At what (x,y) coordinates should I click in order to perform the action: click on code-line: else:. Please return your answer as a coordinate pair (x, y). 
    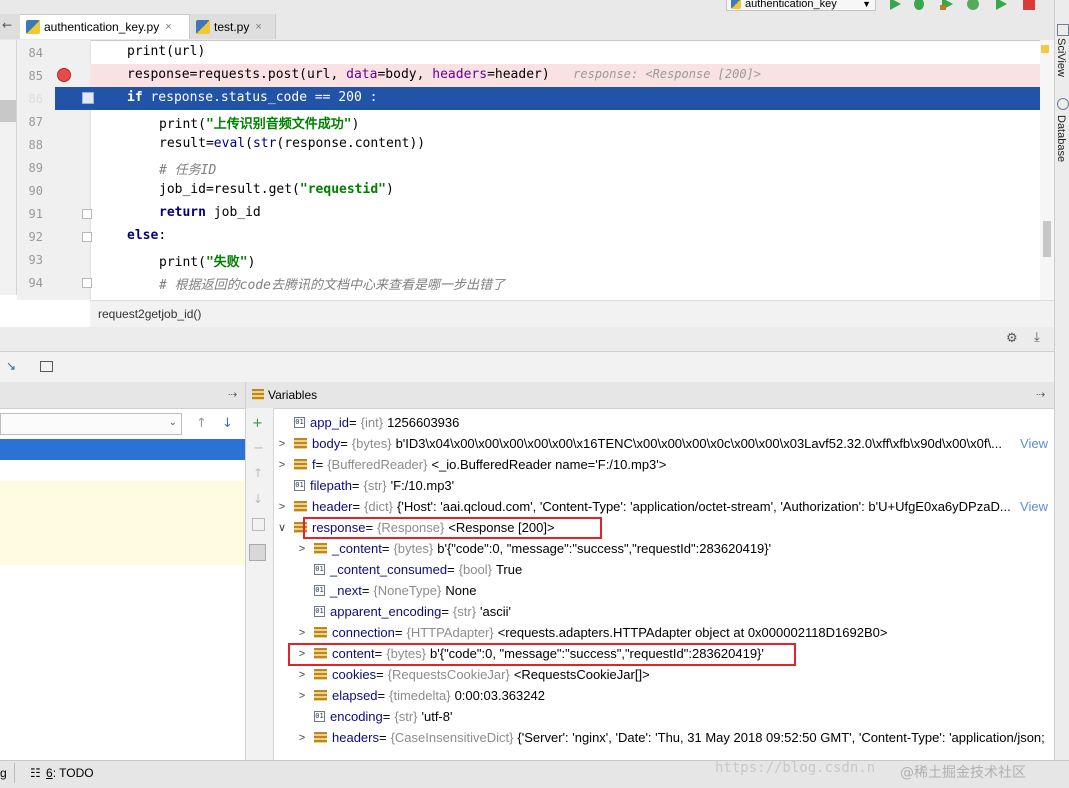
    Looking at the image, I should click on (146, 235).